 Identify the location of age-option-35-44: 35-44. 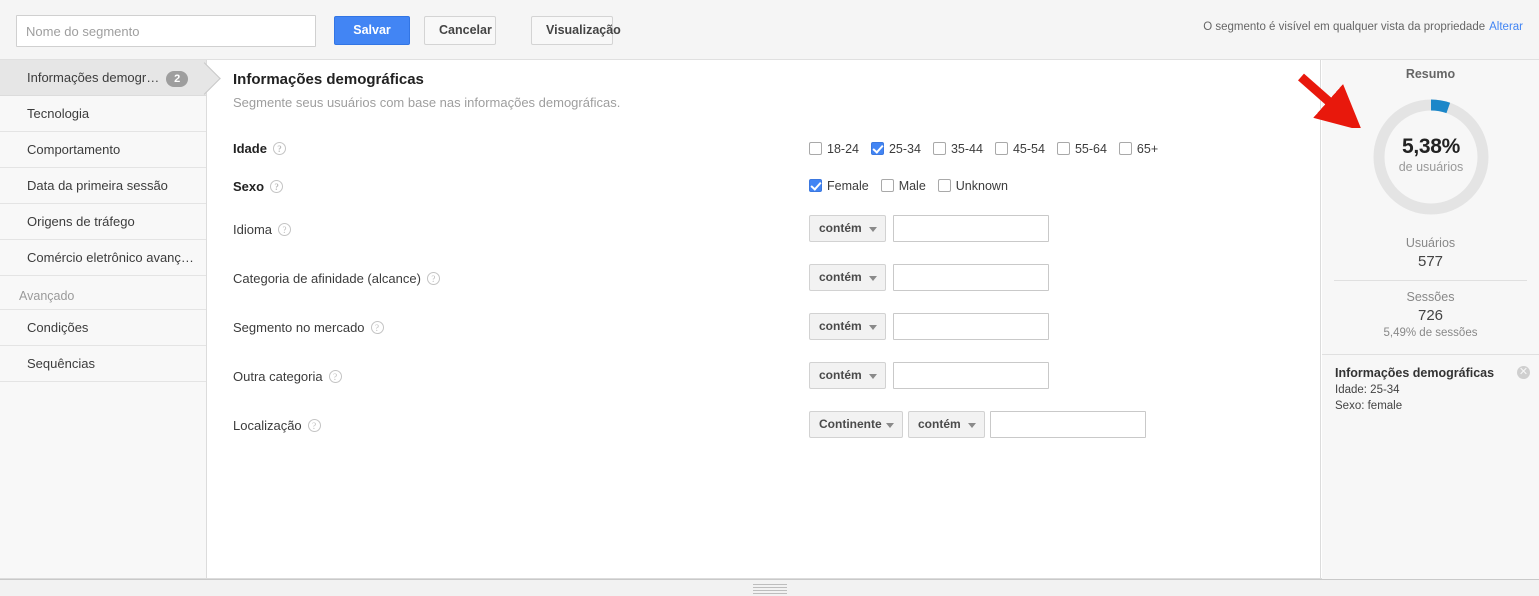
(957, 149).